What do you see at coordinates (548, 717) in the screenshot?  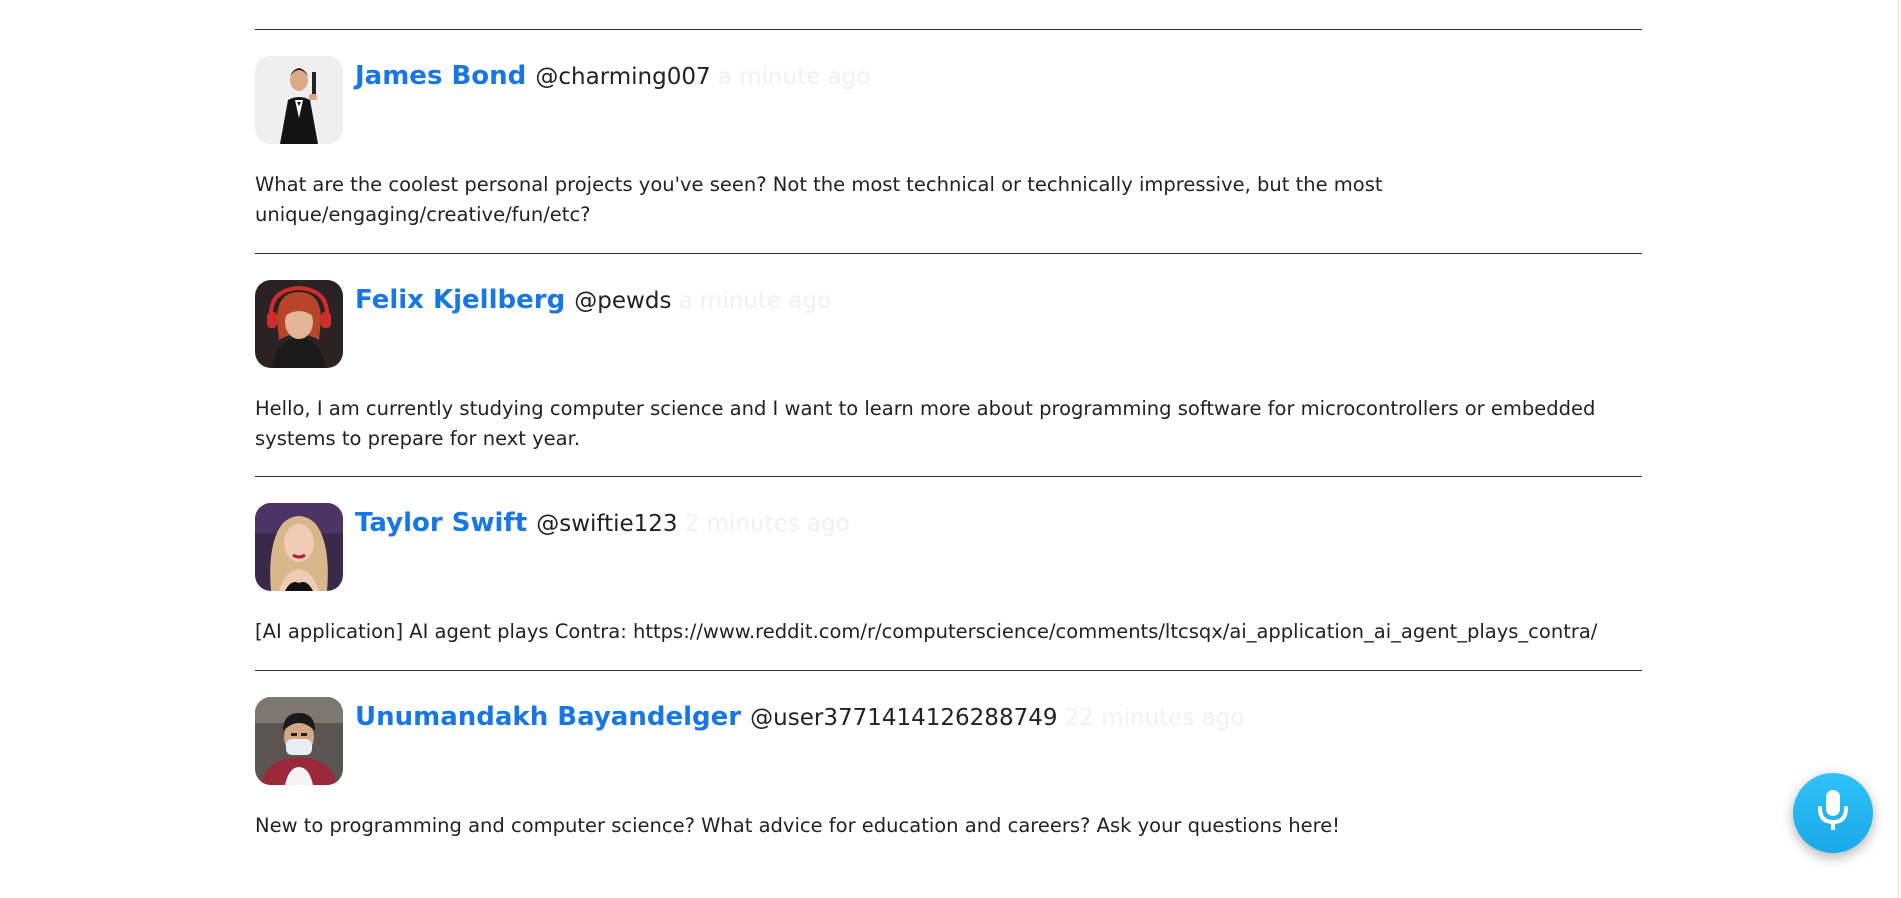 I see `author-name-link: Unumandakh Bayandelger` at bounding box center [548, 717].